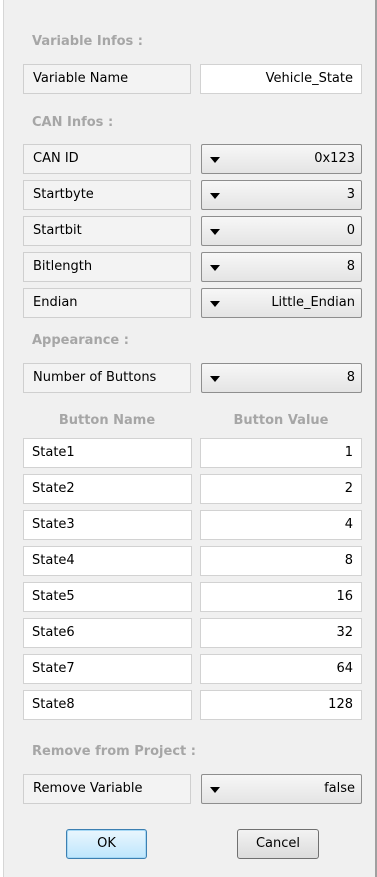 Image resolution: width=377 pixels, height=877 pixels. Describe the element at coordinates (281, 633) in the screenshot. I see `button-value-input: 32` at that location.